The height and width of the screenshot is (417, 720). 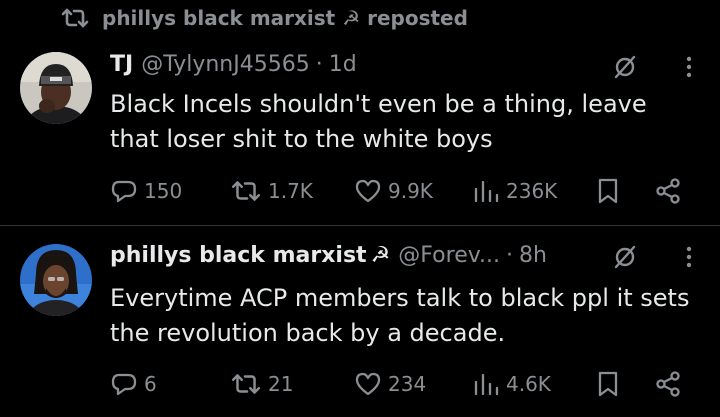 I want to click on repost-indicator: phillys black marxist ☭ reposted, so click(x=264, y=18).